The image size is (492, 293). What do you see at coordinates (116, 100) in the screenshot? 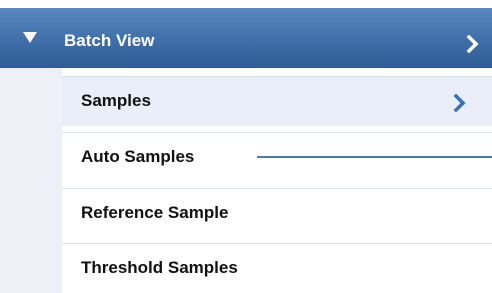
I see `list-item-label: Samples` at bounding box center [116, 100].